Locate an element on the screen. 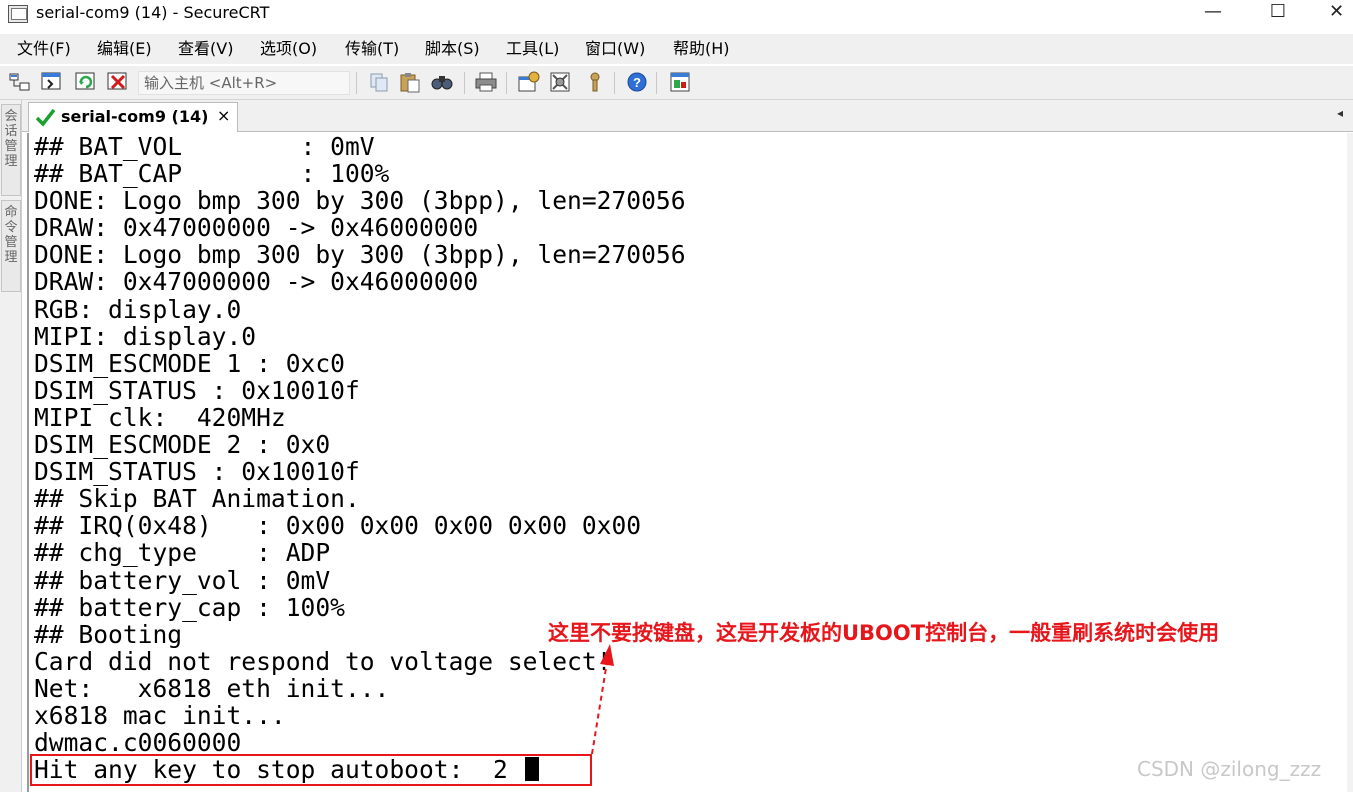 This screenshot has width=1353, height=792. close-window-button: ✕ is located at coordinates (1336, 13).